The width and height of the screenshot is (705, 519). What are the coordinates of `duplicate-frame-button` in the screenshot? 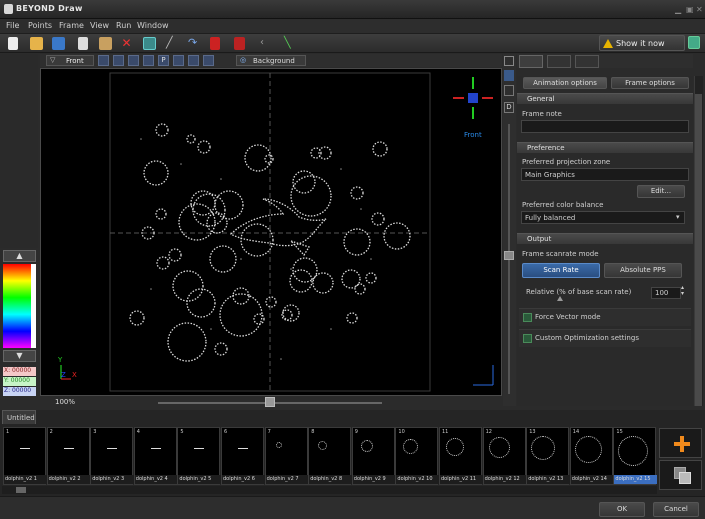 It's located at (680, 475).